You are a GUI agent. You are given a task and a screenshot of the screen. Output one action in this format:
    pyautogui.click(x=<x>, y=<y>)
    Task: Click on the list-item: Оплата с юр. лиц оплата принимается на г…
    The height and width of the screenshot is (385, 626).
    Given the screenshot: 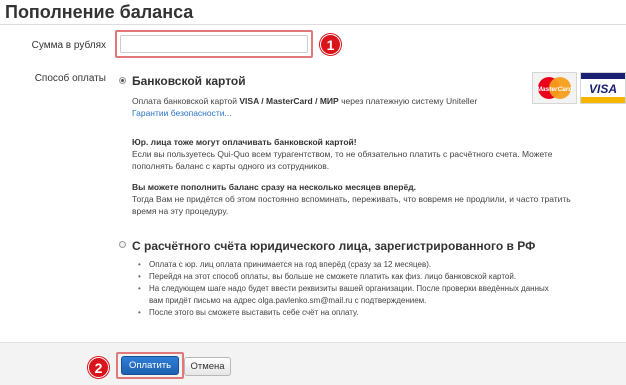 What is the action you would take?
    pyautogui.click(x=343, y=265)
    